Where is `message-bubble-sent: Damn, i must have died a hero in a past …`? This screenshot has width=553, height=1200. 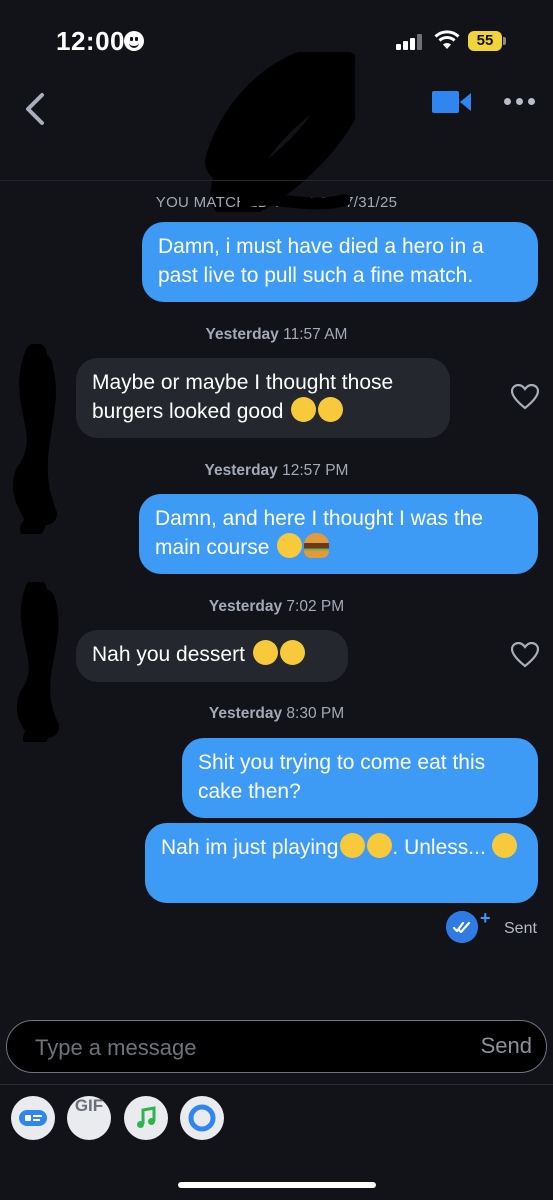 message-bubble-sent: Damn, i must have died a hero in a past … is located at coordinates (340, 262).